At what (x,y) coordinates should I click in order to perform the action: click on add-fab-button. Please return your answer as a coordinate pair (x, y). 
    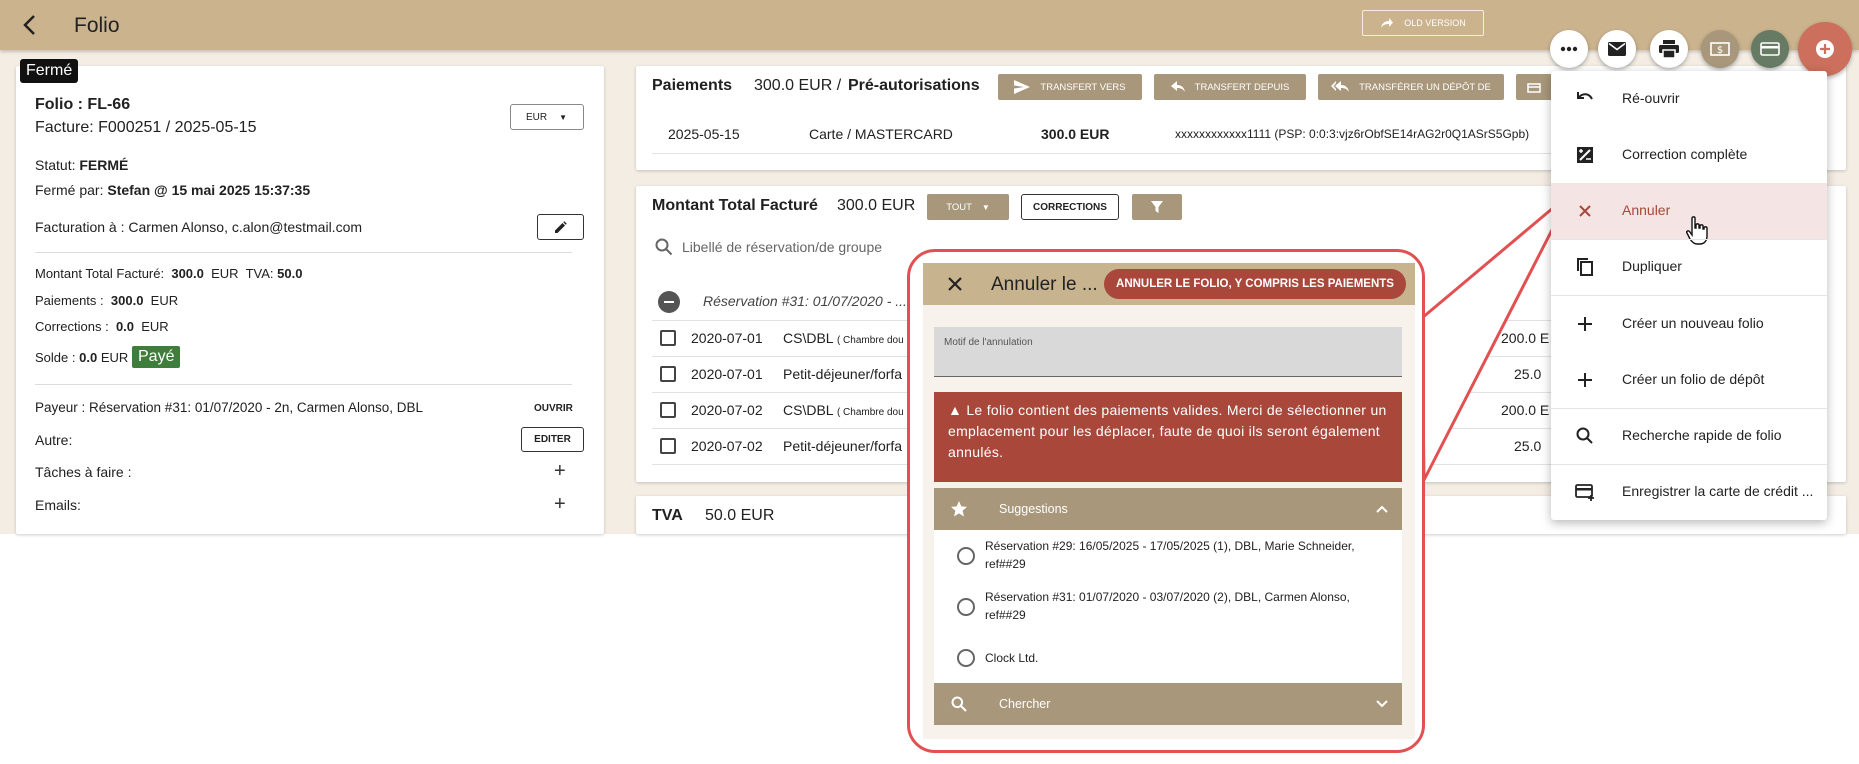
    Looking at the image, I should click on (1825, 49).